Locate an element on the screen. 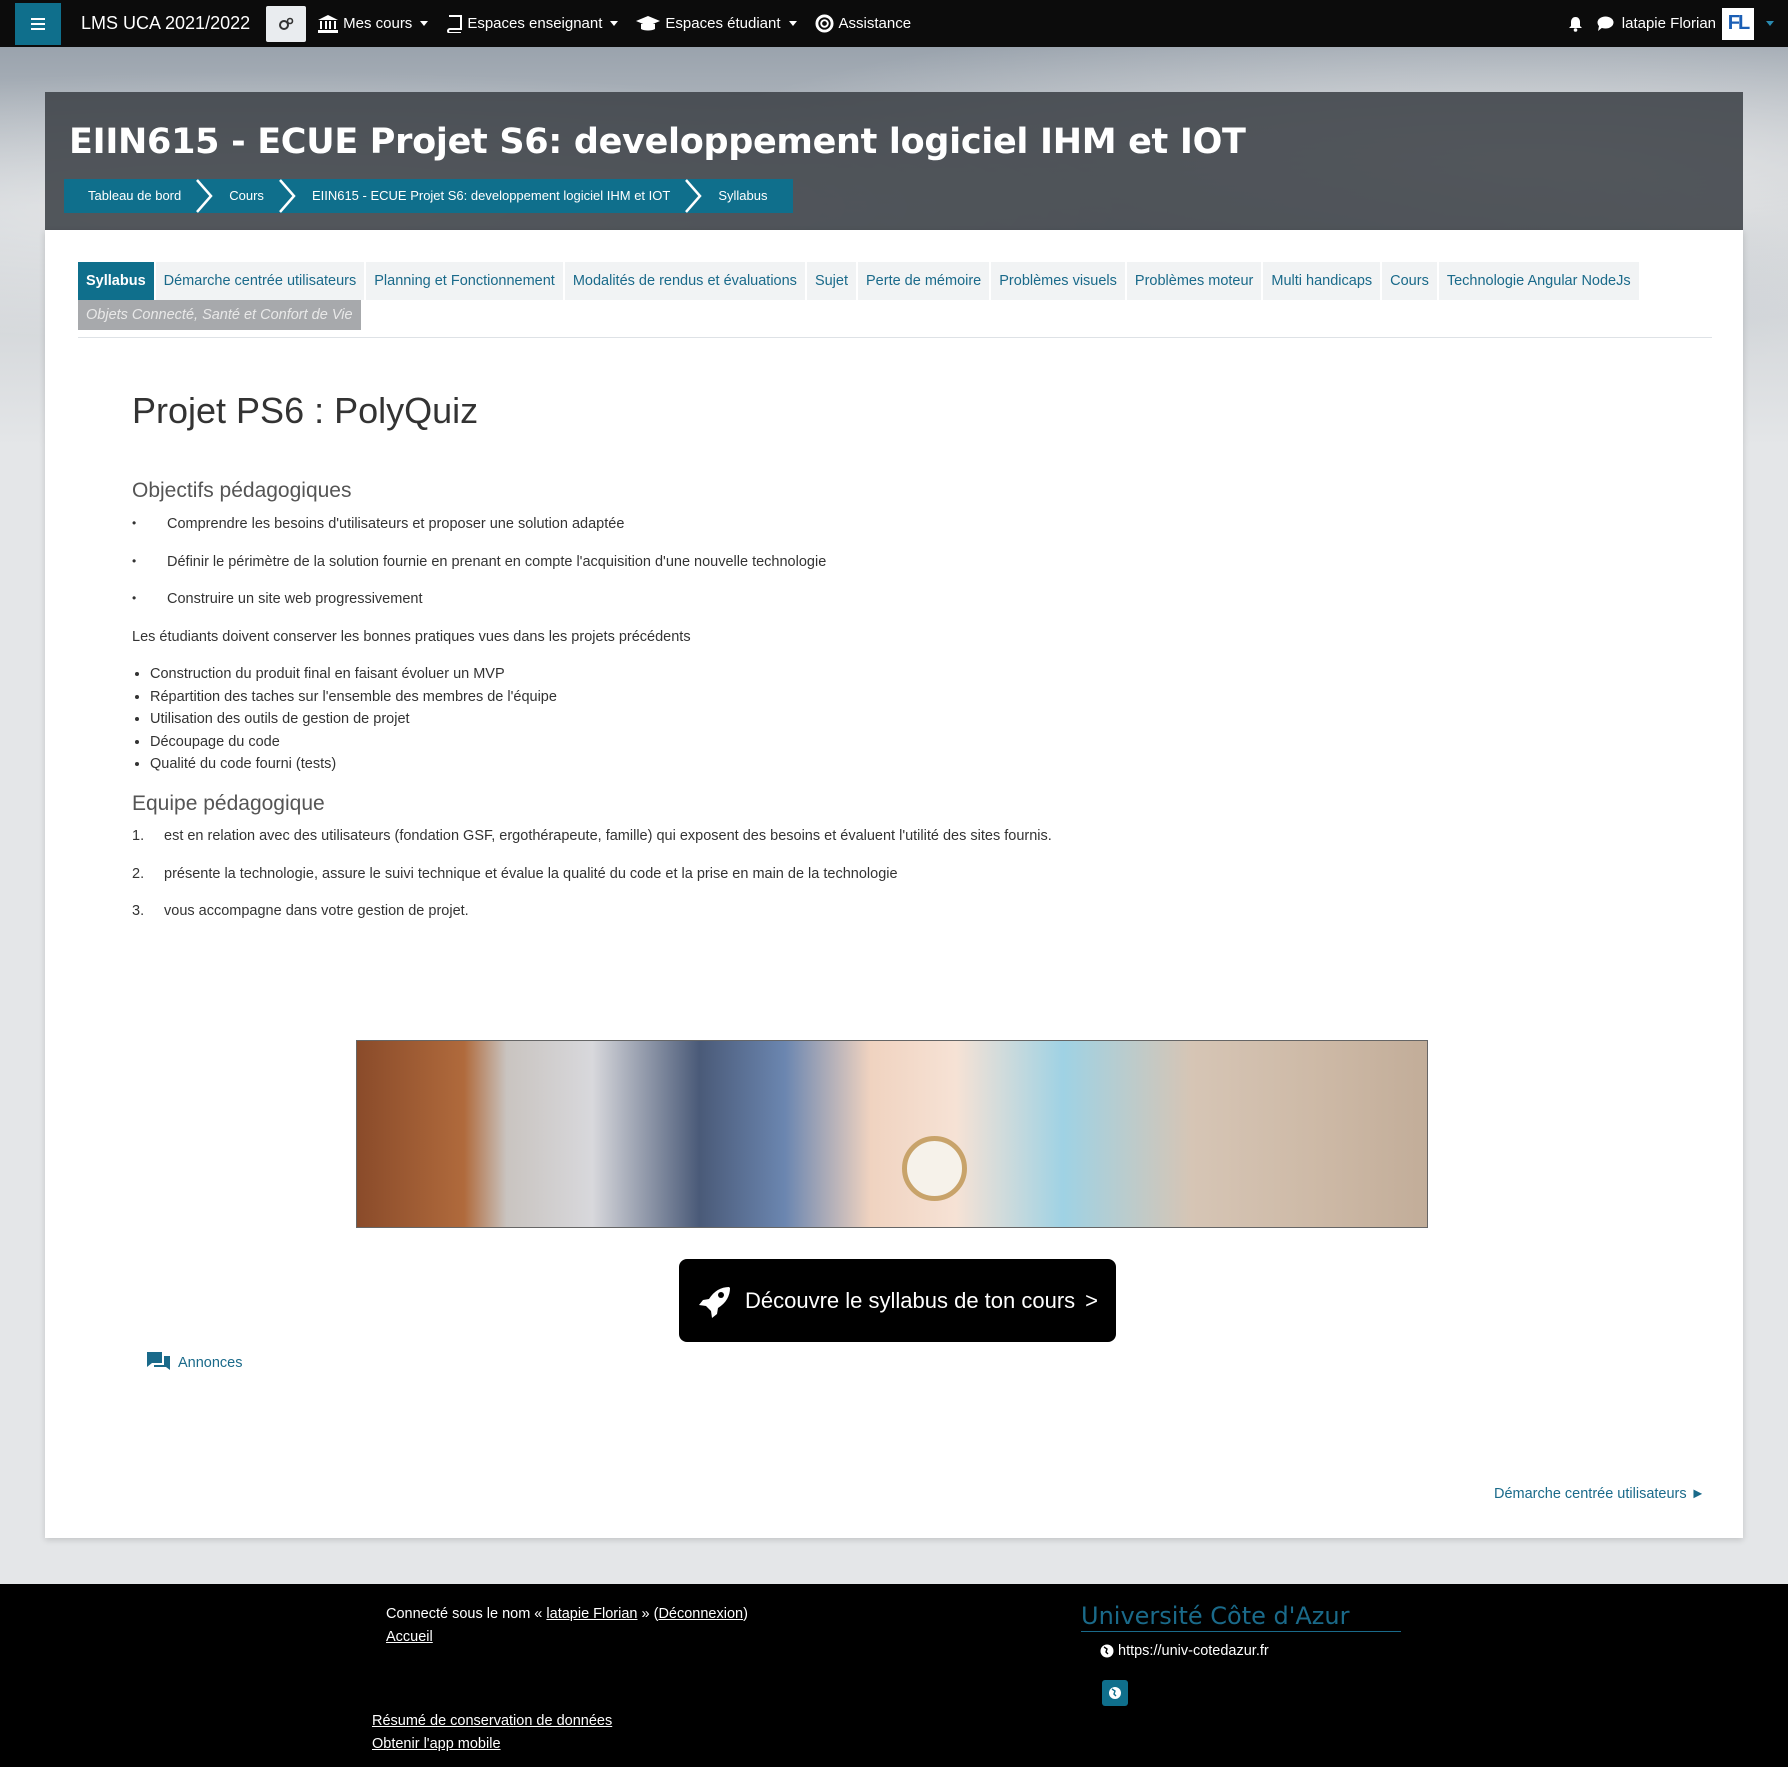 The height and width of the screenshot is (1767, 1788). graduation-cap-icon is located at coordinates (648, 22).